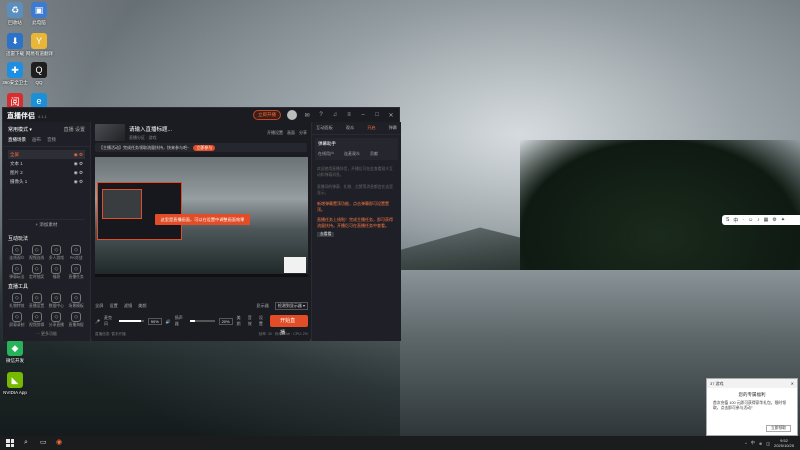 The height and width of the screenshot is (450, 800). What do you see at coordinates (15, 14) in the screenshot?
I see `desktop-icon: ♻ 回收站` at bounding box center [15, 14].